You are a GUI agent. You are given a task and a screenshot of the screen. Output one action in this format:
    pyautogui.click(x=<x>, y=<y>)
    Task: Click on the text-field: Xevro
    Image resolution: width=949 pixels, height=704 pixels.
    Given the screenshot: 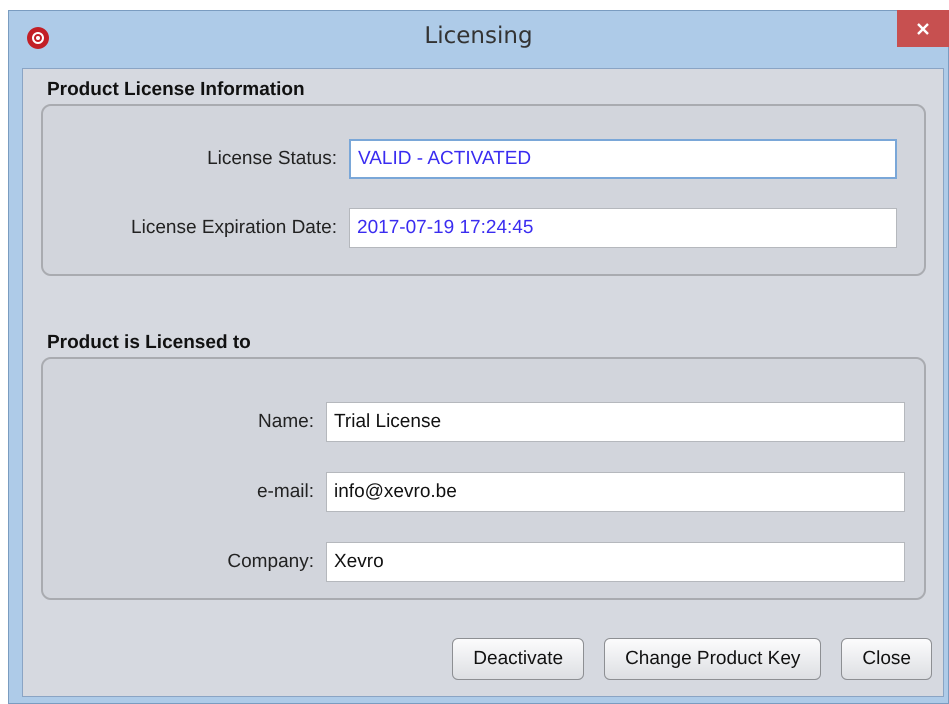 What is the action you would take?
    pyautogui.click(x=615, y=562)
    